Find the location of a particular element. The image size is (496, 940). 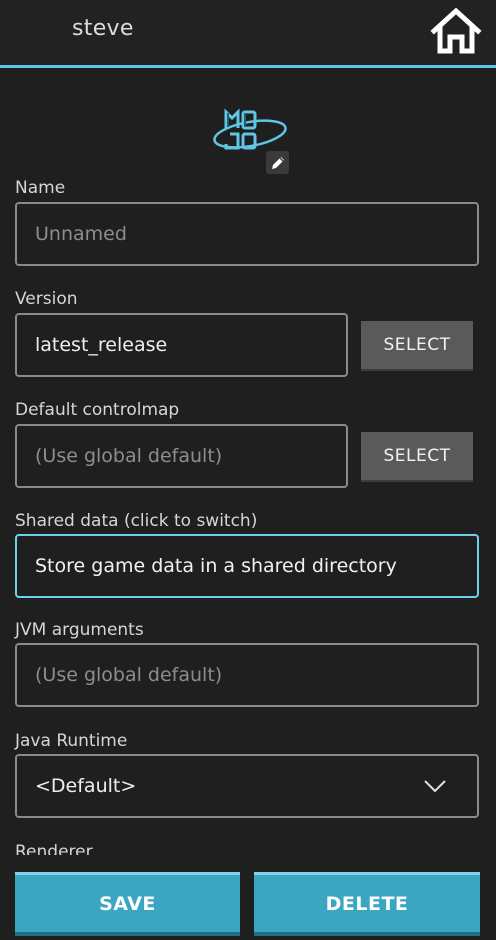

pencil-icon is located at coordinates (277, 162).